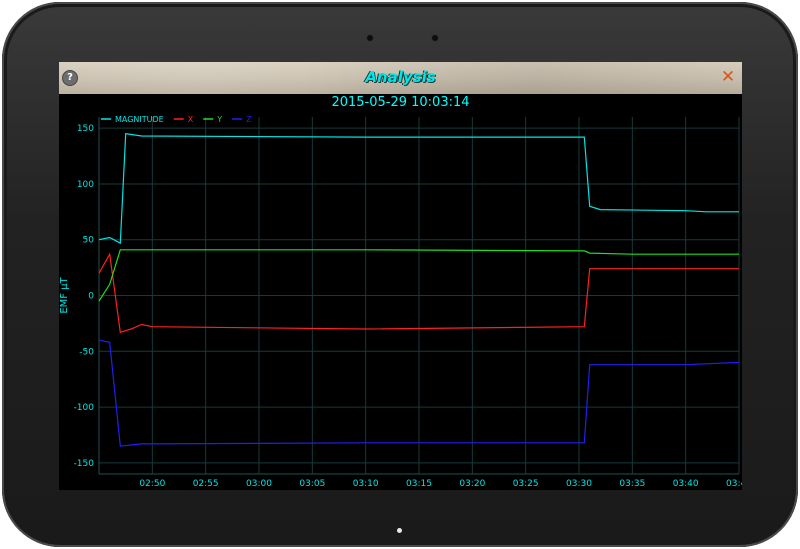 Image resolution: width=800 pixels, height=549 pixels. Describe the element at coordinates (219, 119) in the screenshot. I see `legend-label-y: Y` at that location.